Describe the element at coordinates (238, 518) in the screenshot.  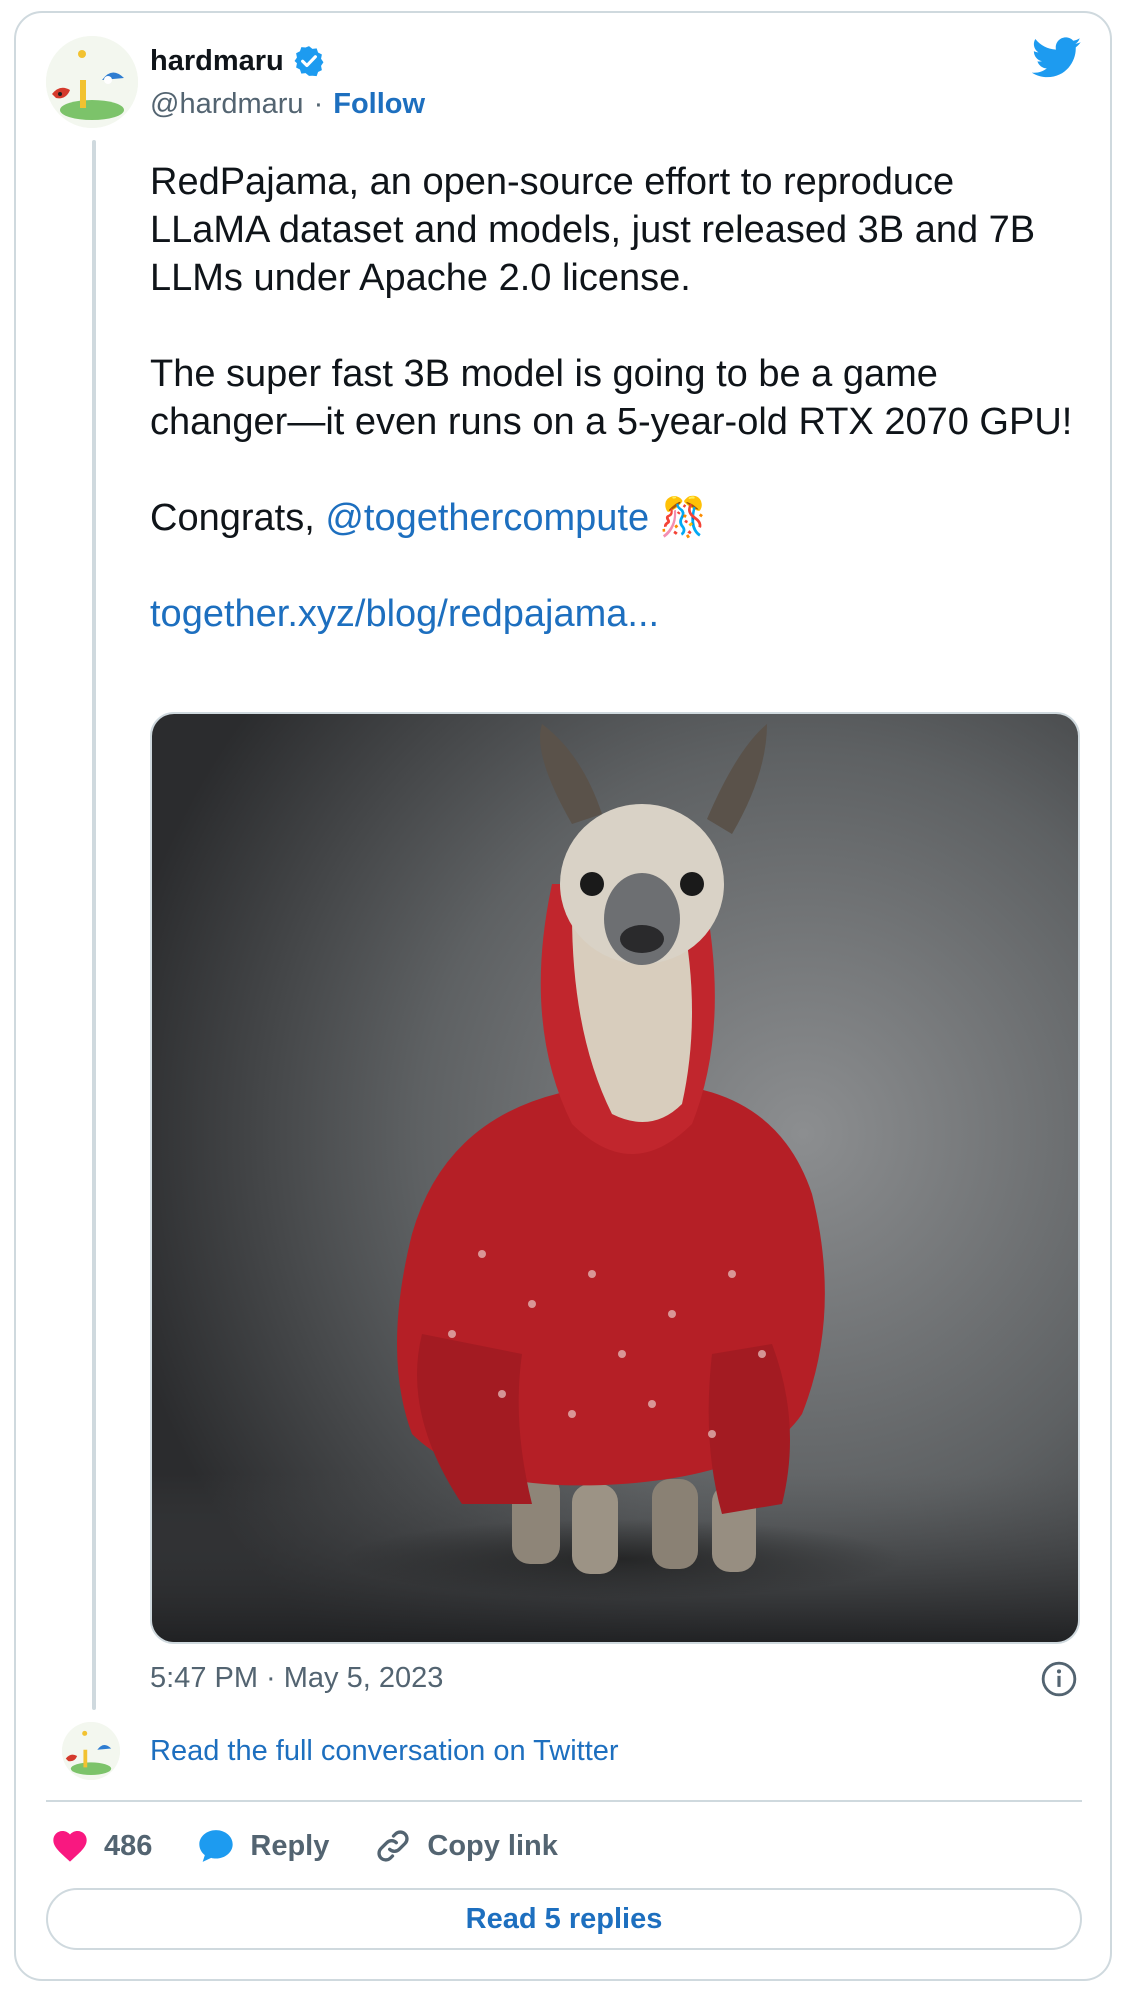
I see `congrats-text: Congrats,` at that location.